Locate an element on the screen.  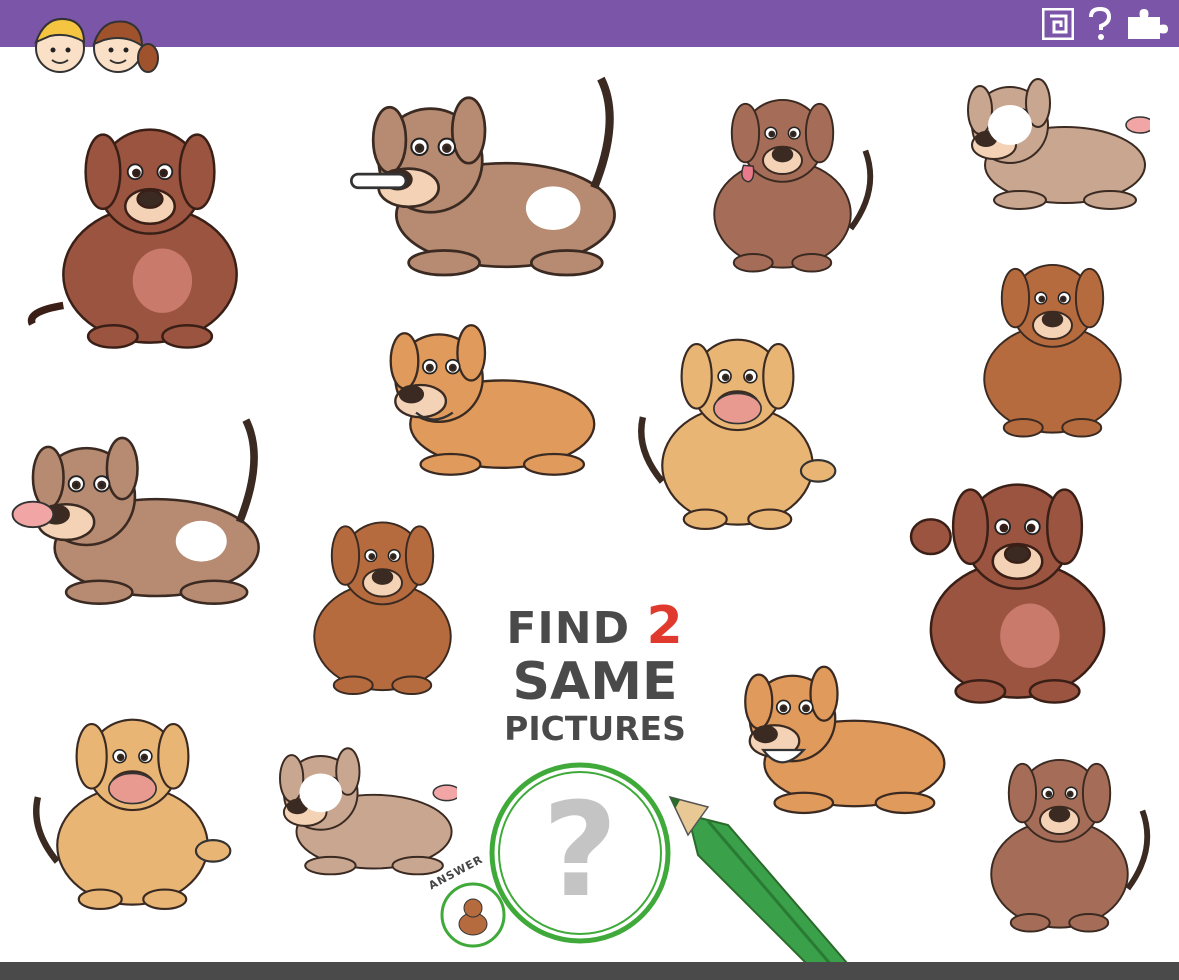
bottom-bar is located at coordinates (589, 971).